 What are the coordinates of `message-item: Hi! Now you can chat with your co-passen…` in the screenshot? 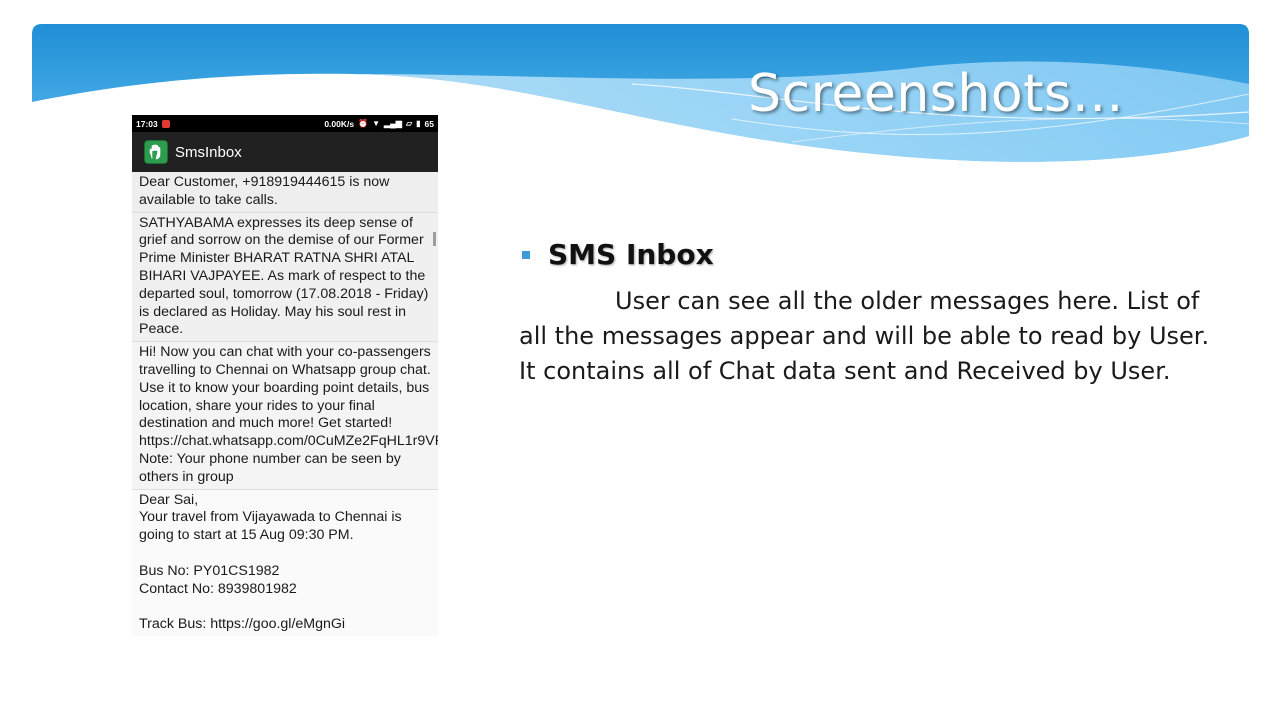 It's located at (285, 416).